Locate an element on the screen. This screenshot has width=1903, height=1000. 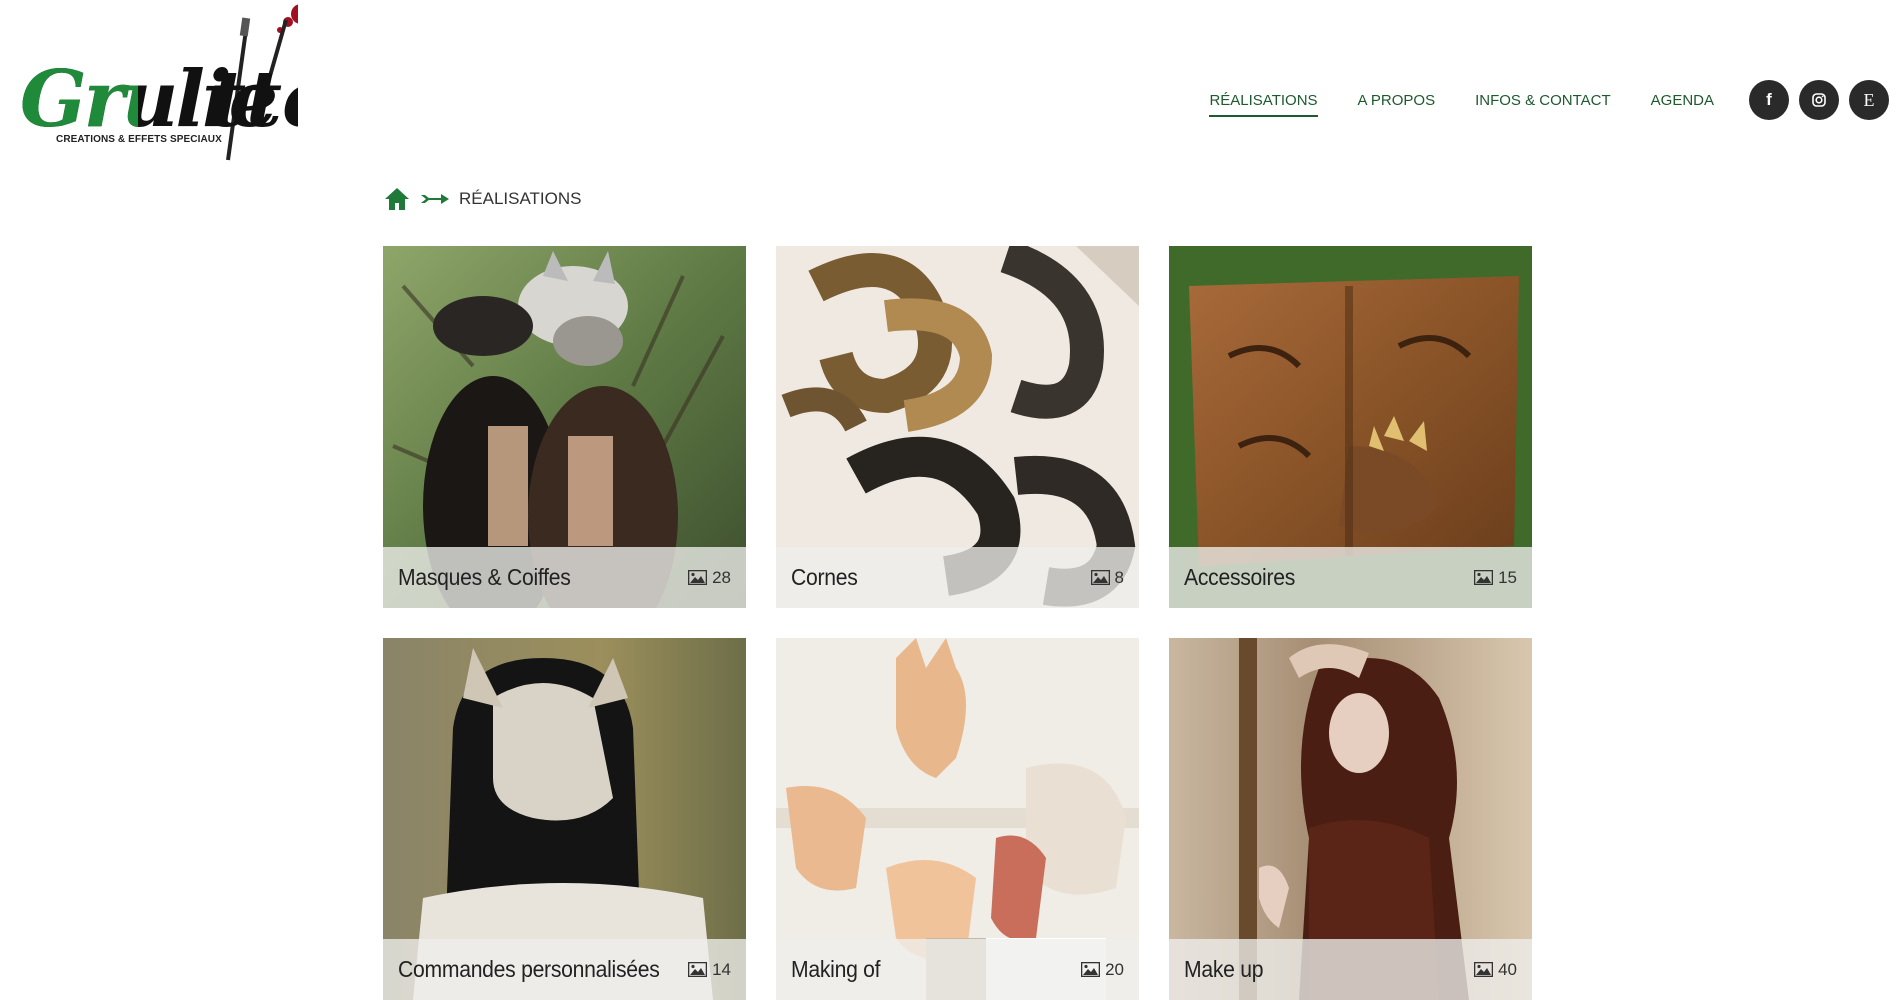
arrow-right-icon is located at coordinates (435, 199).